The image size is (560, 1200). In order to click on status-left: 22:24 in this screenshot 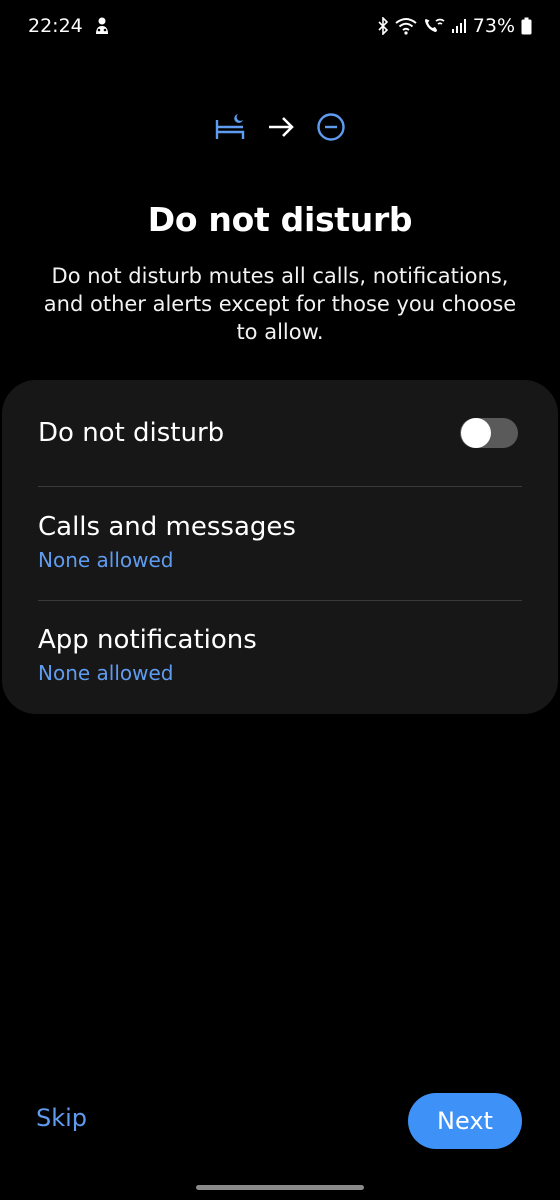, I will do `click(69, 26)`.